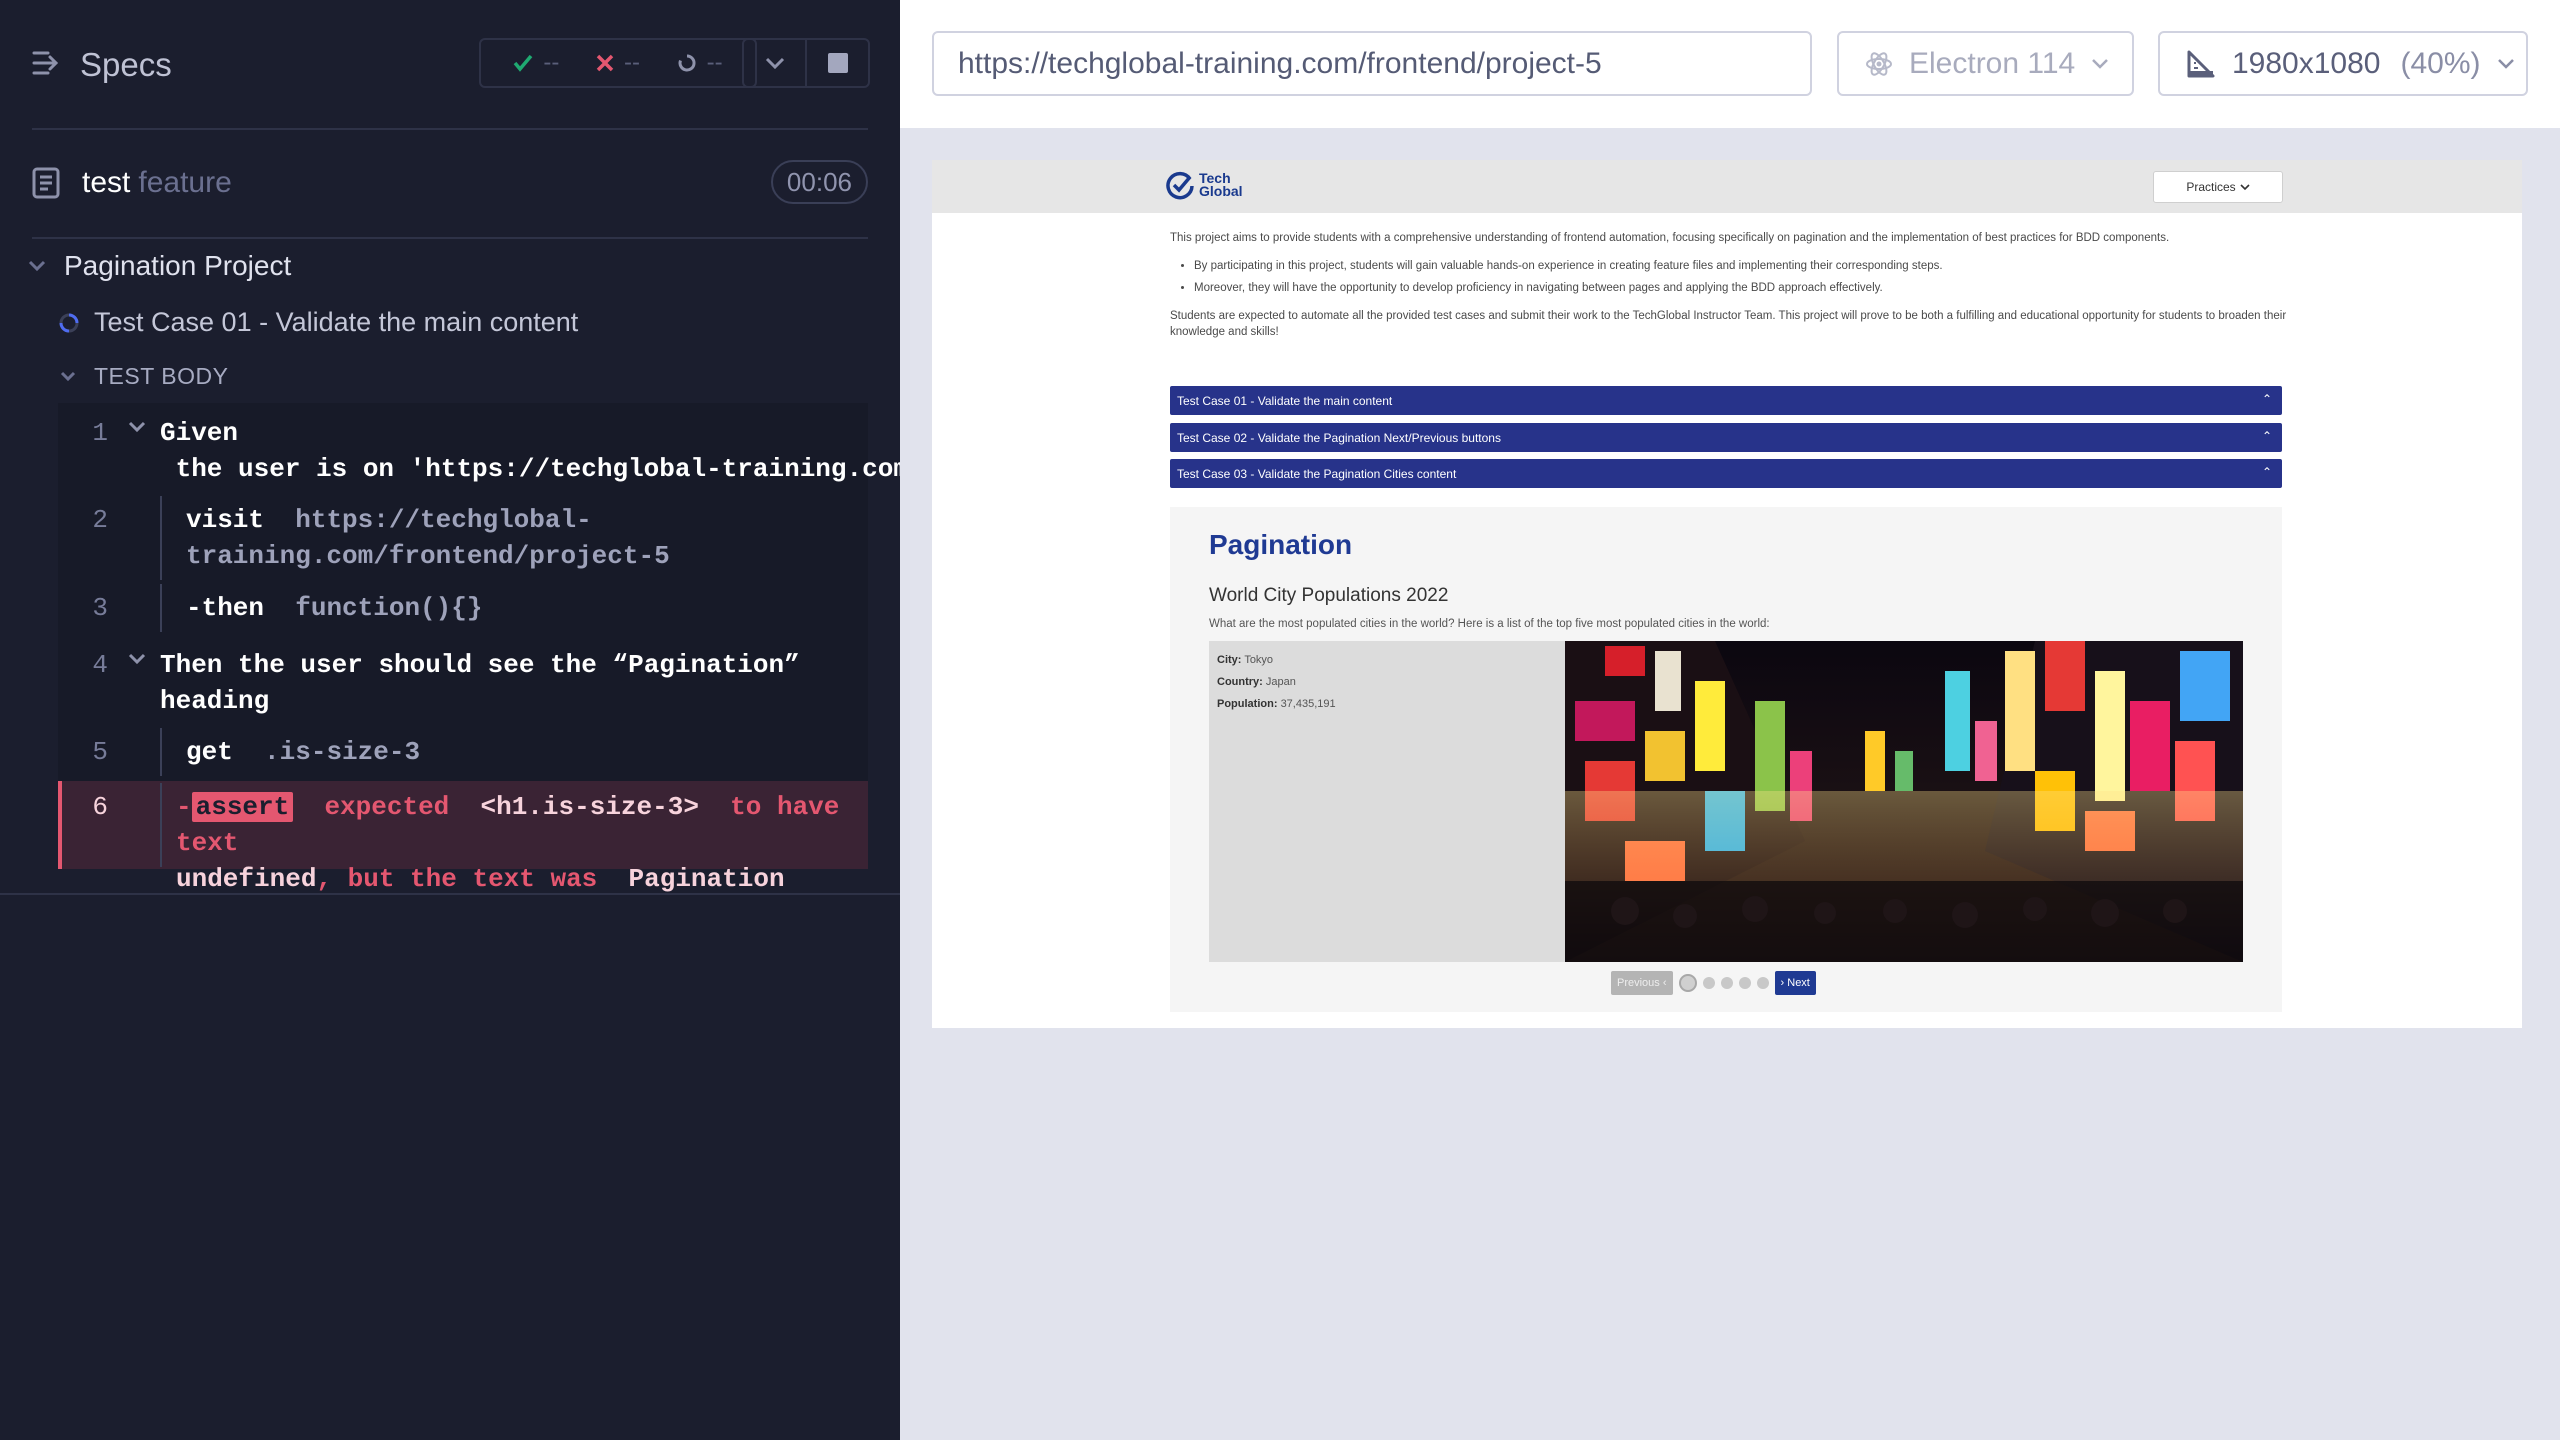  What do you see at coordinates (522, 752) in the screenshot?
I see `command-text: get .is-size-3` at bounding box center [522, 752].